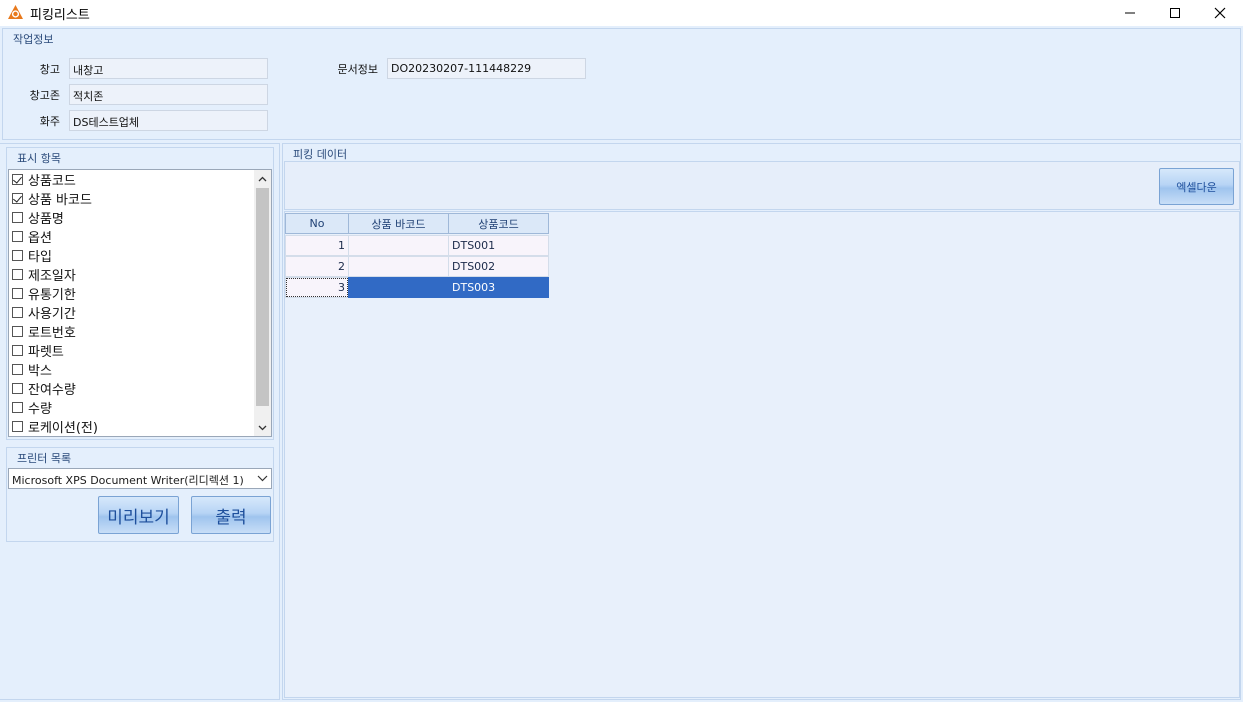  What do you see at coordinates (317, 223) in the screenshot?
I see `column-header-no: No` at bounding box center [317, 223].